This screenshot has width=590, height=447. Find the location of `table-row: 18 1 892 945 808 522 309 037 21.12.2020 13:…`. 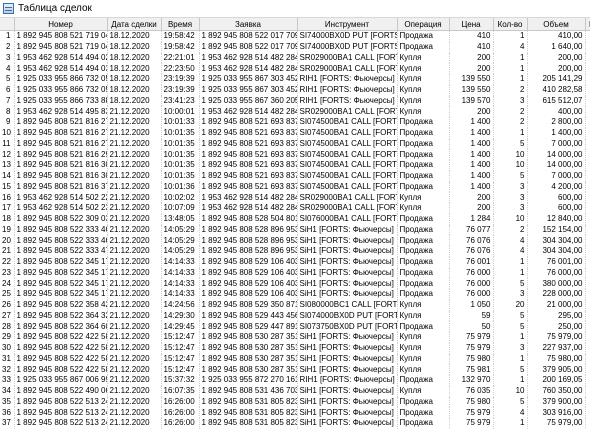

table-row: 18 1 892 945 808 522 309 037 21.12.2020 13:… is located at coordinates (295, 219).